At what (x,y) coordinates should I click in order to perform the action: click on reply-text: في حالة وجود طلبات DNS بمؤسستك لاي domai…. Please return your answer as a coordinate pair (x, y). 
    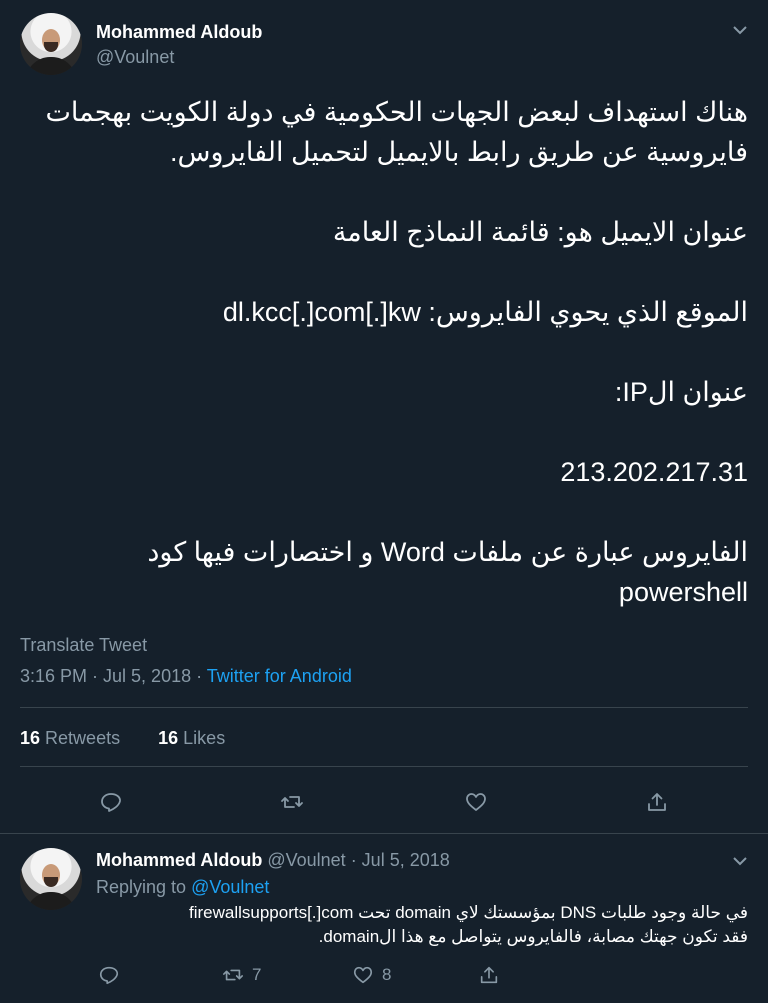
    Looking at the image, I should click on (422, 925).